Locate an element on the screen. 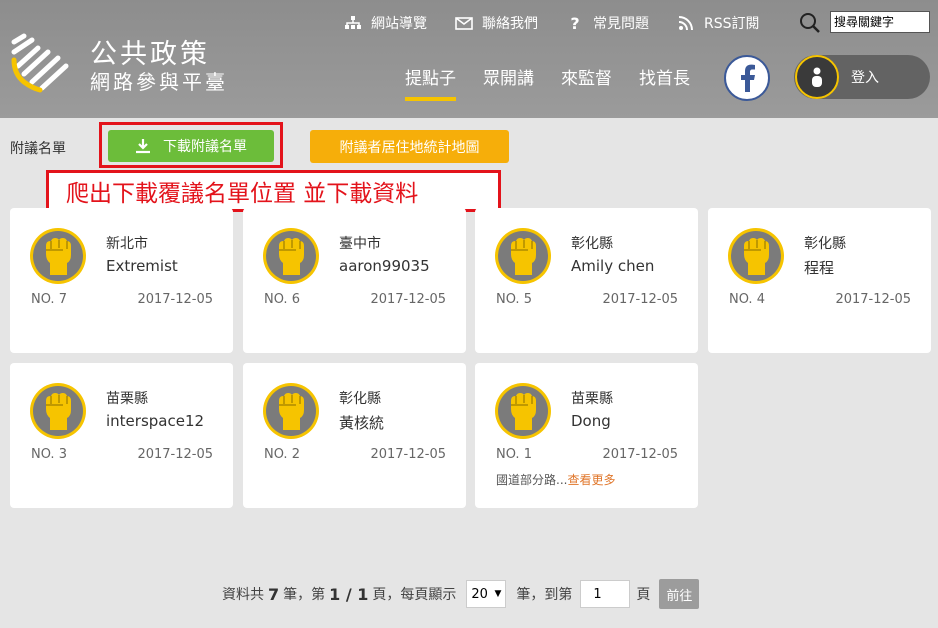 Image resolution: width=938 pixels, height=628 pixels. pager-text: 頁 is located at coordinates (643, 595).